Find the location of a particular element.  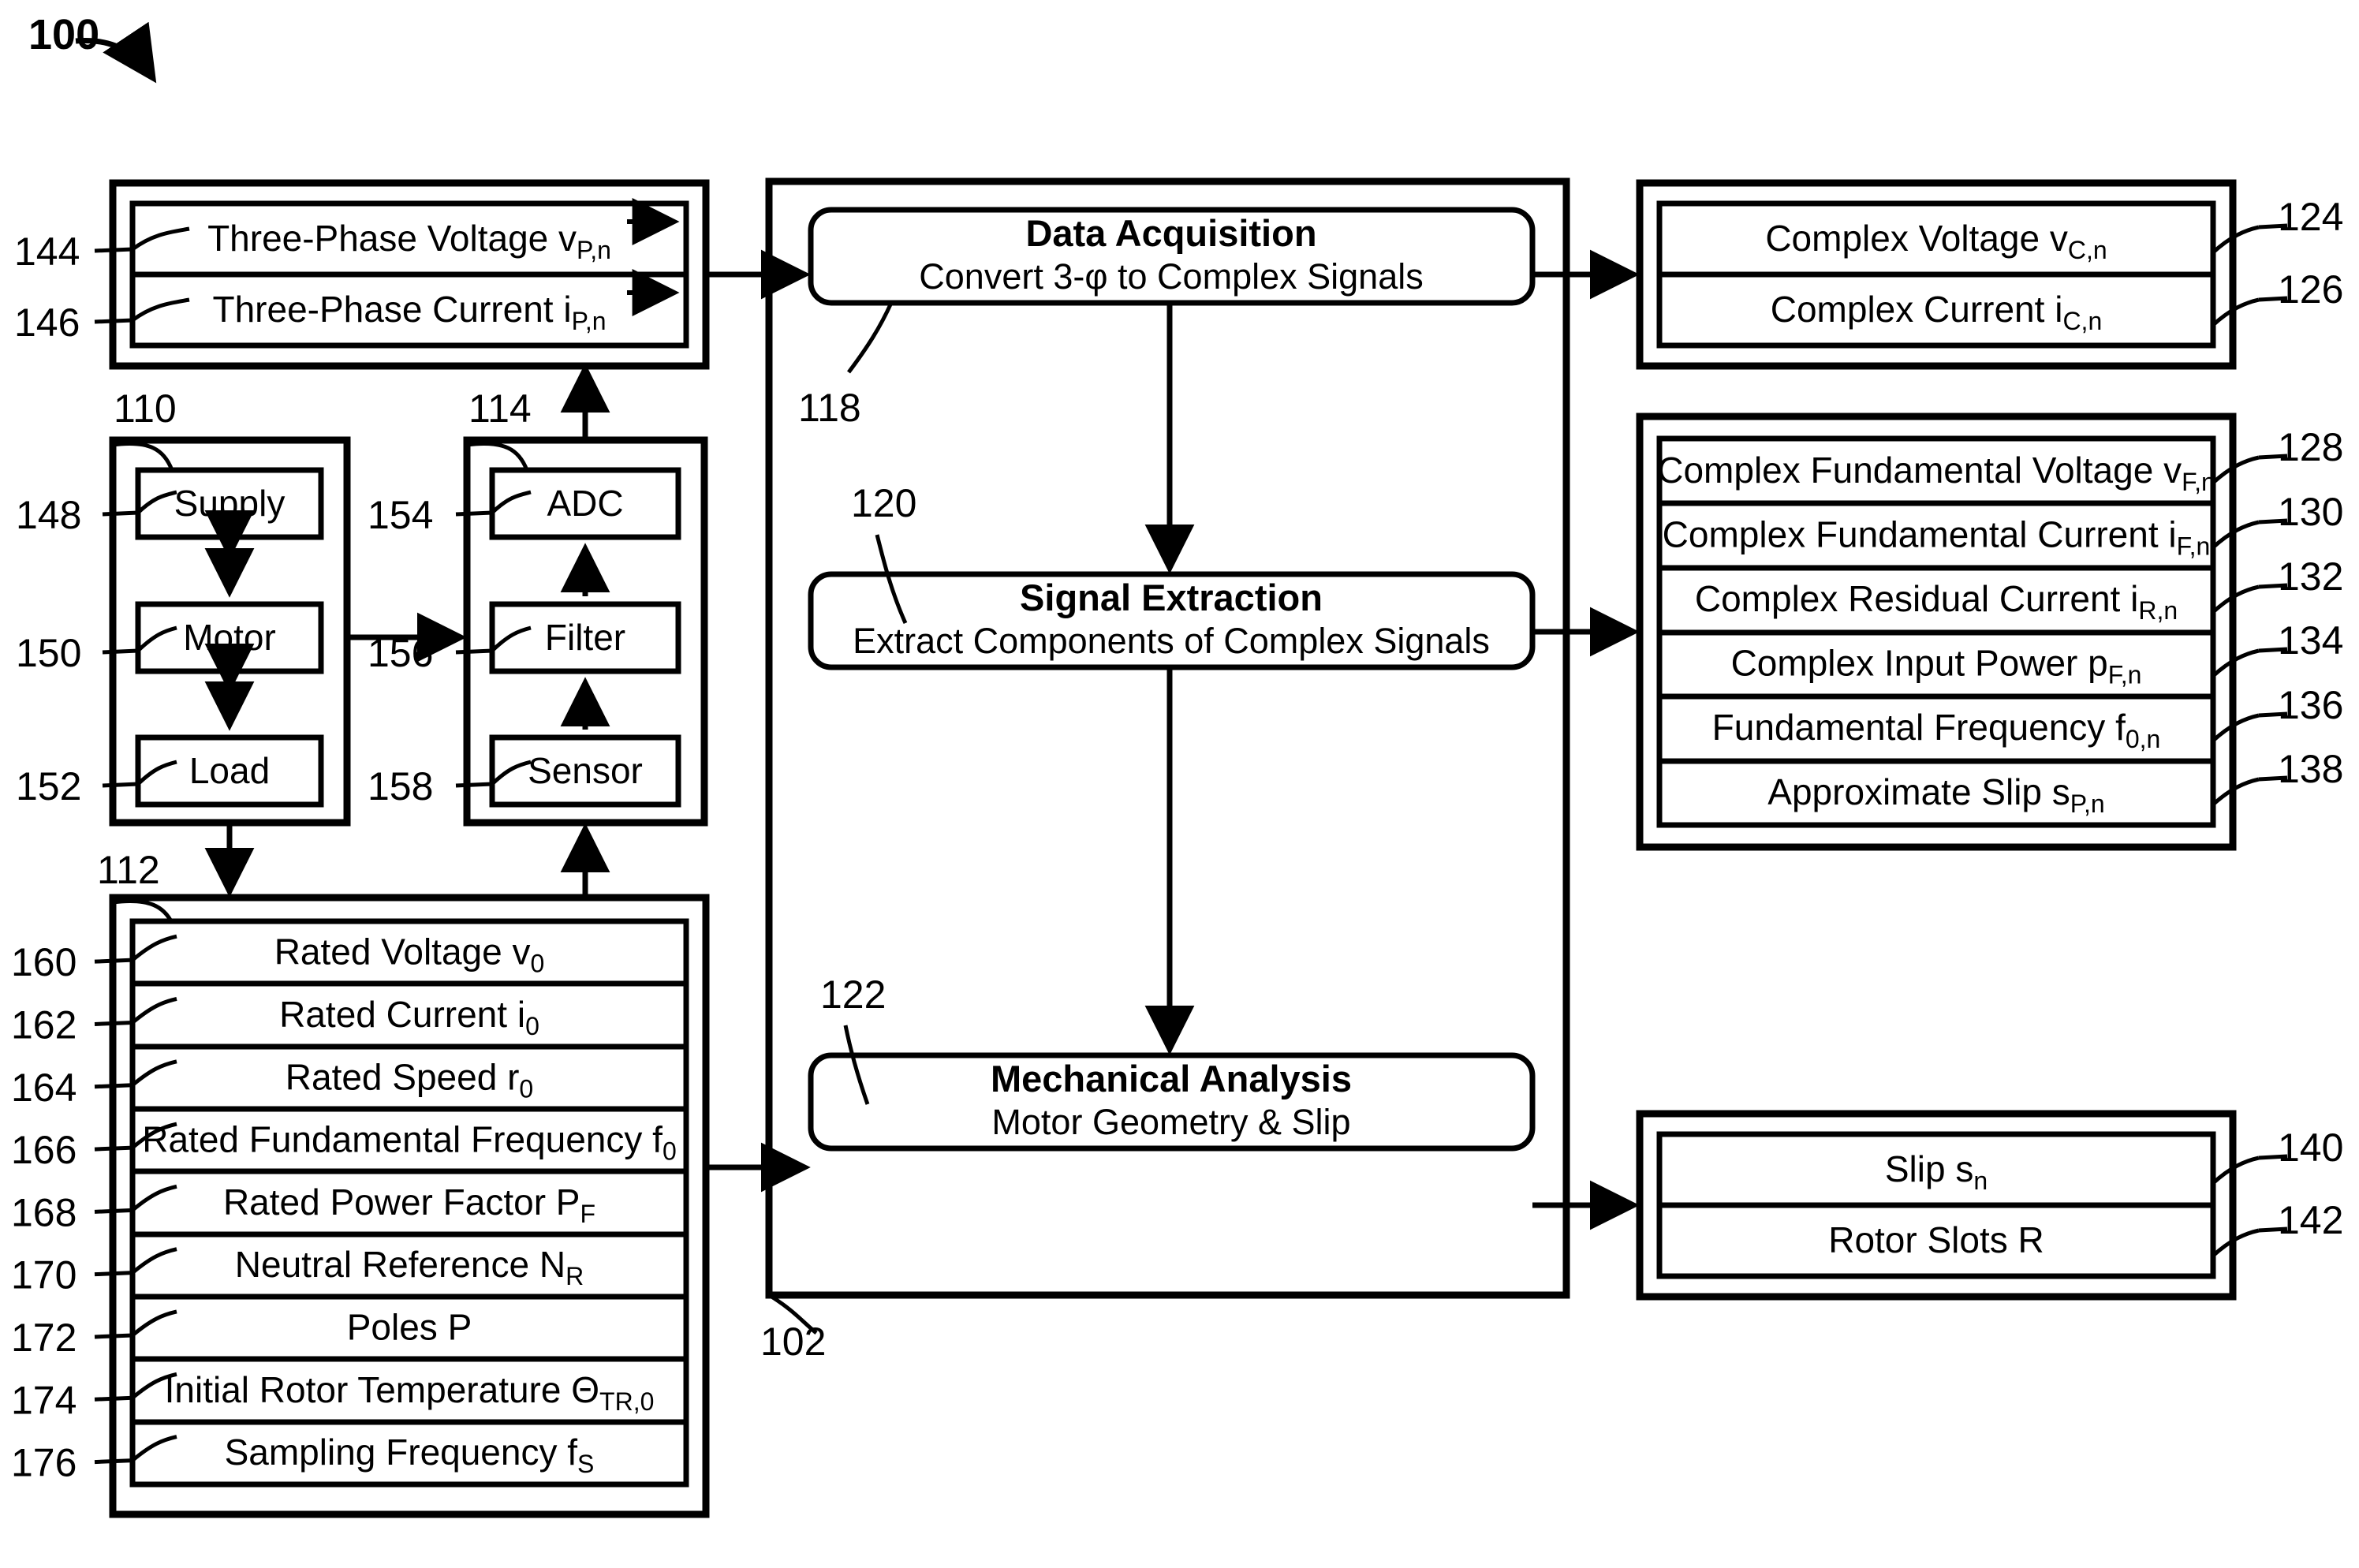

ref-154-leader is located at coordinates (511, 502).